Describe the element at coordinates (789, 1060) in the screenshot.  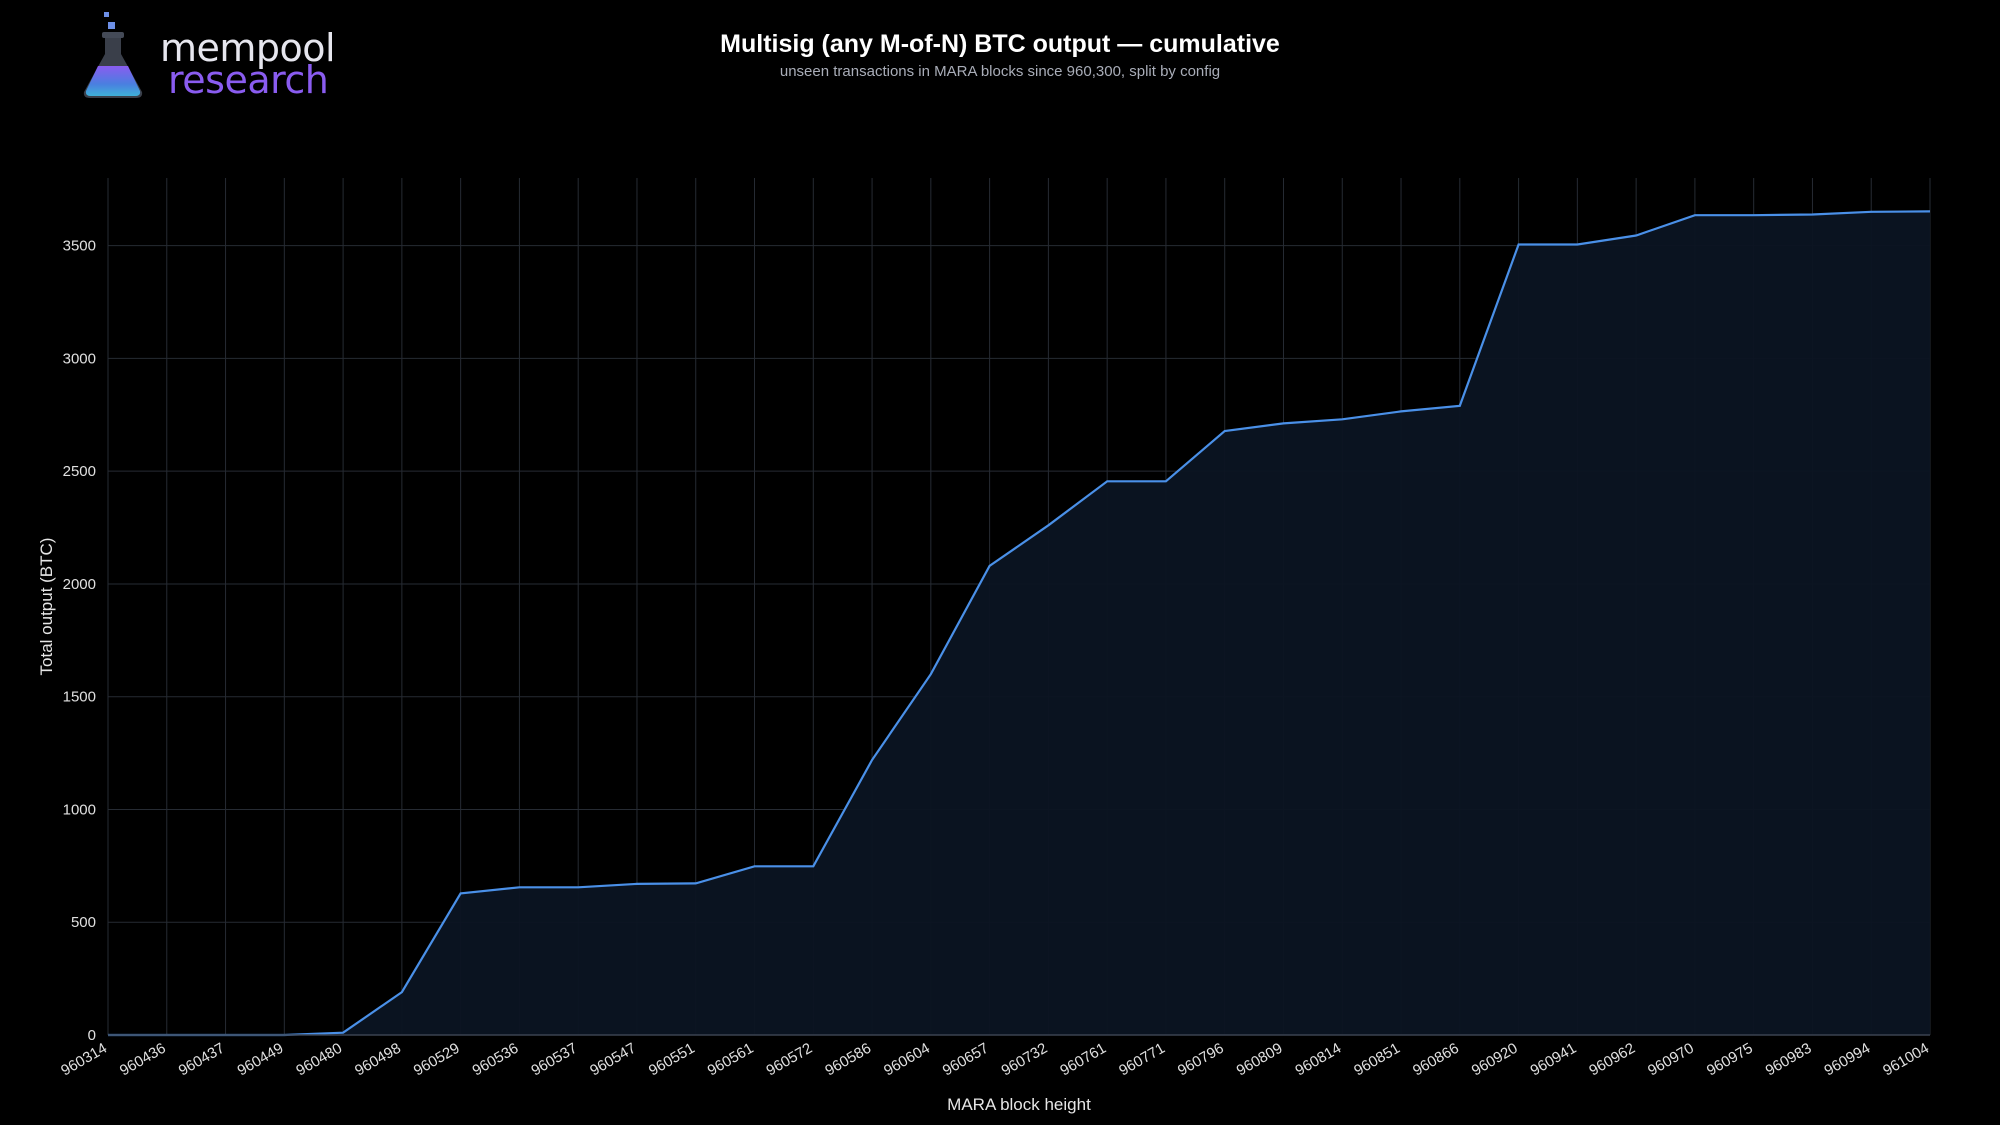
I see `x-tick-label: 960572` at that location.